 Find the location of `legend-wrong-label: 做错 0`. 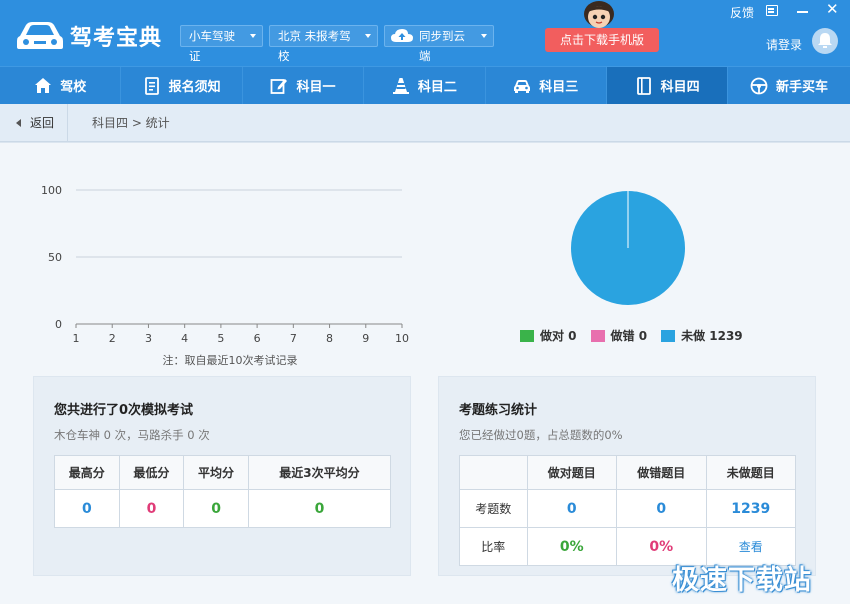

legend-wrong-label: 做错 0 is located at coordinates (629, 336).